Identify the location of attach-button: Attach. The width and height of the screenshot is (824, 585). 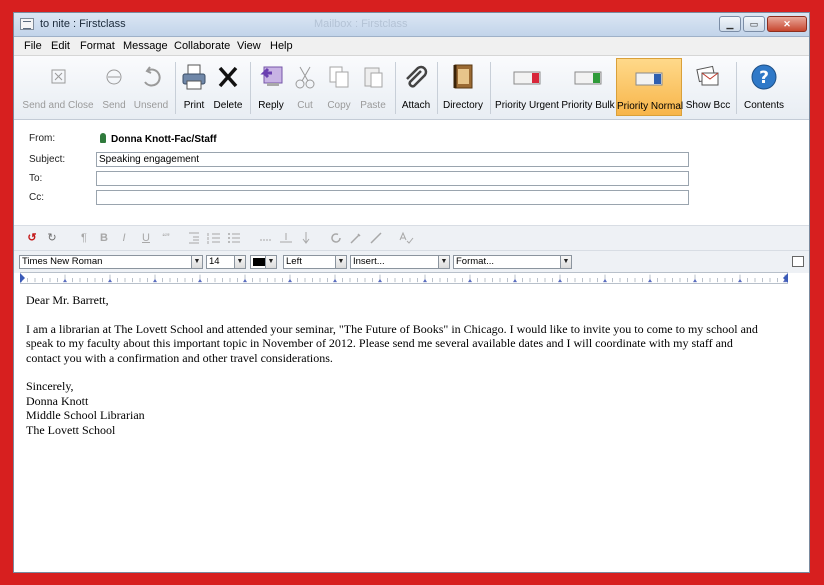
(416, 87).